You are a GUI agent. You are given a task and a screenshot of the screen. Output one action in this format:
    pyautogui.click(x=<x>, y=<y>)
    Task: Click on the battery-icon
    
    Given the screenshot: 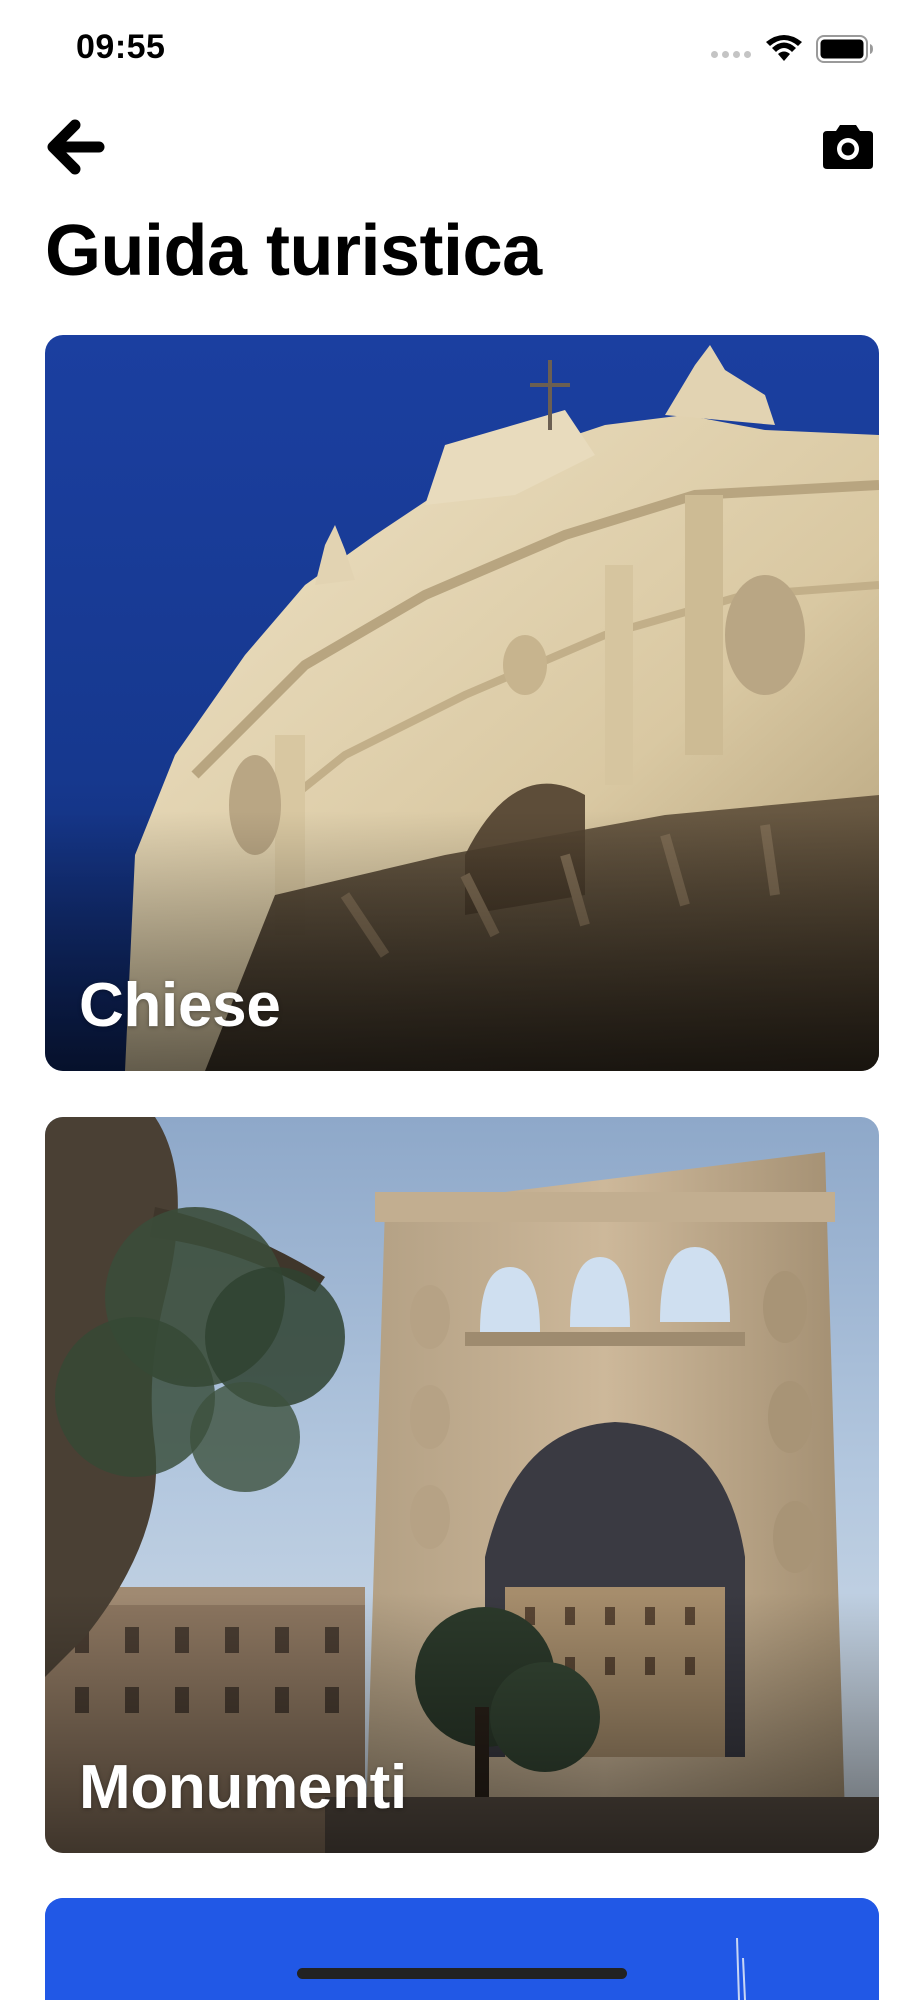 What is the action you would take?
    pyautogui.click(x=844, y=49)
    